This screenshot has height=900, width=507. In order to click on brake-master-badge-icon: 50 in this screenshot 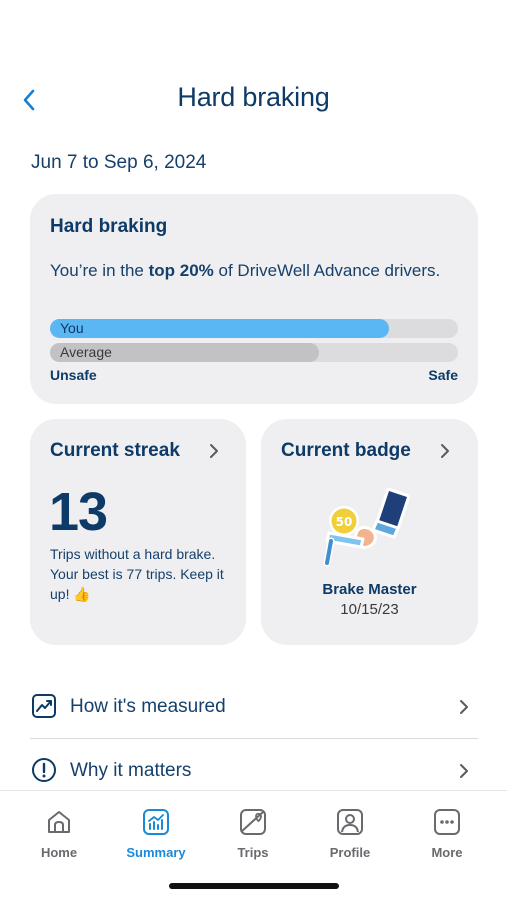, I will do `click(366, 527)`.